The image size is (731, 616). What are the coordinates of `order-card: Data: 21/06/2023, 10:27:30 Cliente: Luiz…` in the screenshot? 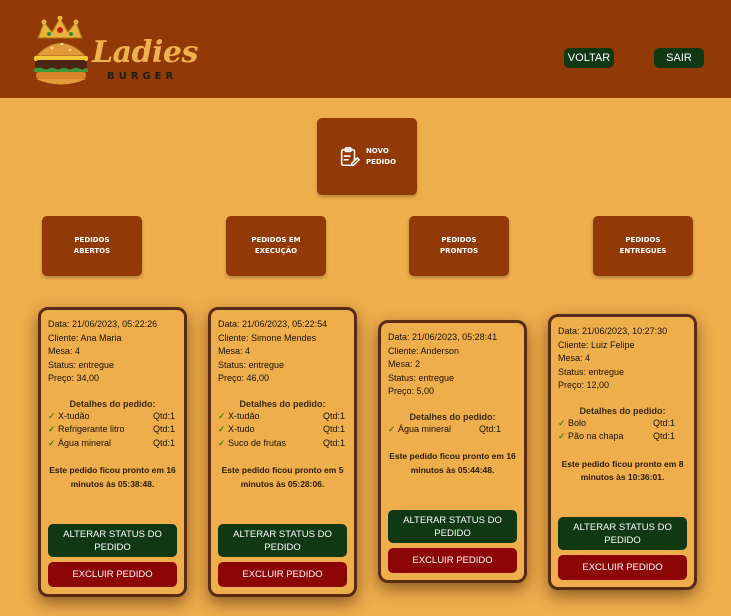 It's located at (622, 452).